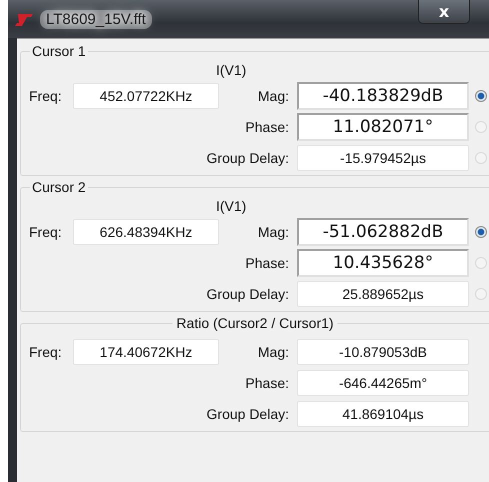 The width and height of the screenshot is (489, 482). Describe the element at coordinates (383, 351) in the screenshot. I see `value-field: -10.879053dB` at that location.